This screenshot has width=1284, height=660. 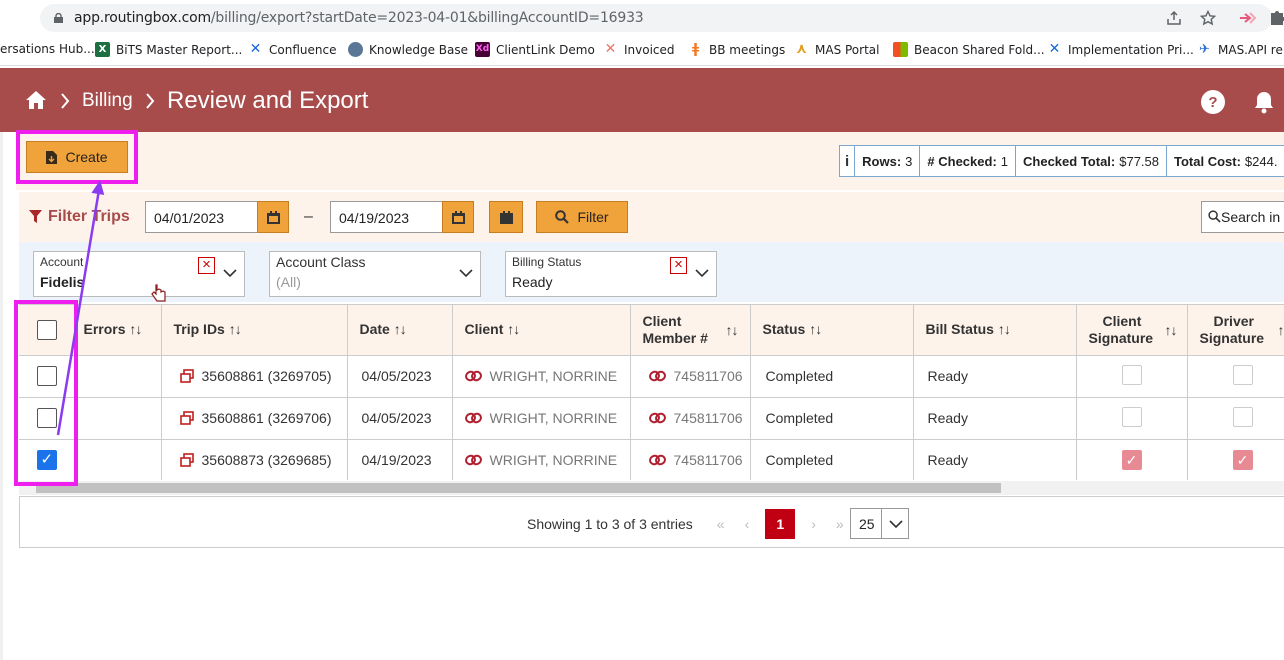 I want to click on header-client: Client ↑↓, so click(x=541, y=330).